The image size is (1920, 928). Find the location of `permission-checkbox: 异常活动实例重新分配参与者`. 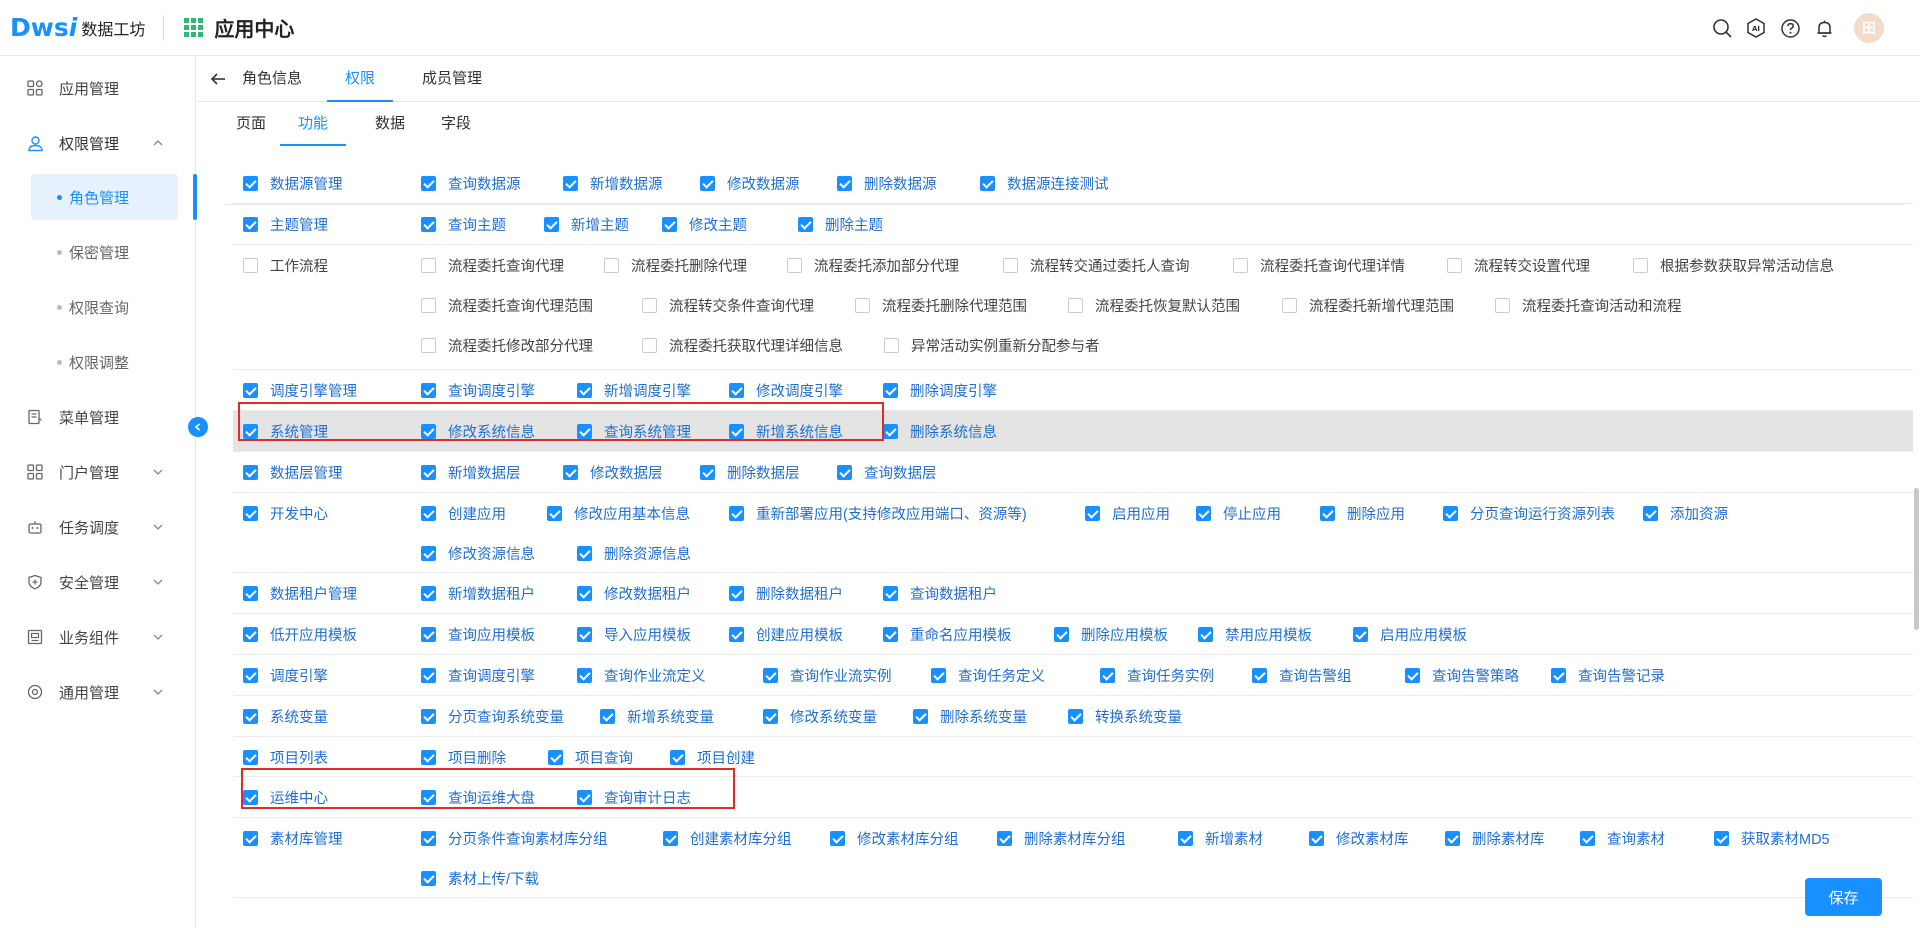

permission-checkbox: 异常活动实例重新分配参与者 is located at coordinates (992, 345).